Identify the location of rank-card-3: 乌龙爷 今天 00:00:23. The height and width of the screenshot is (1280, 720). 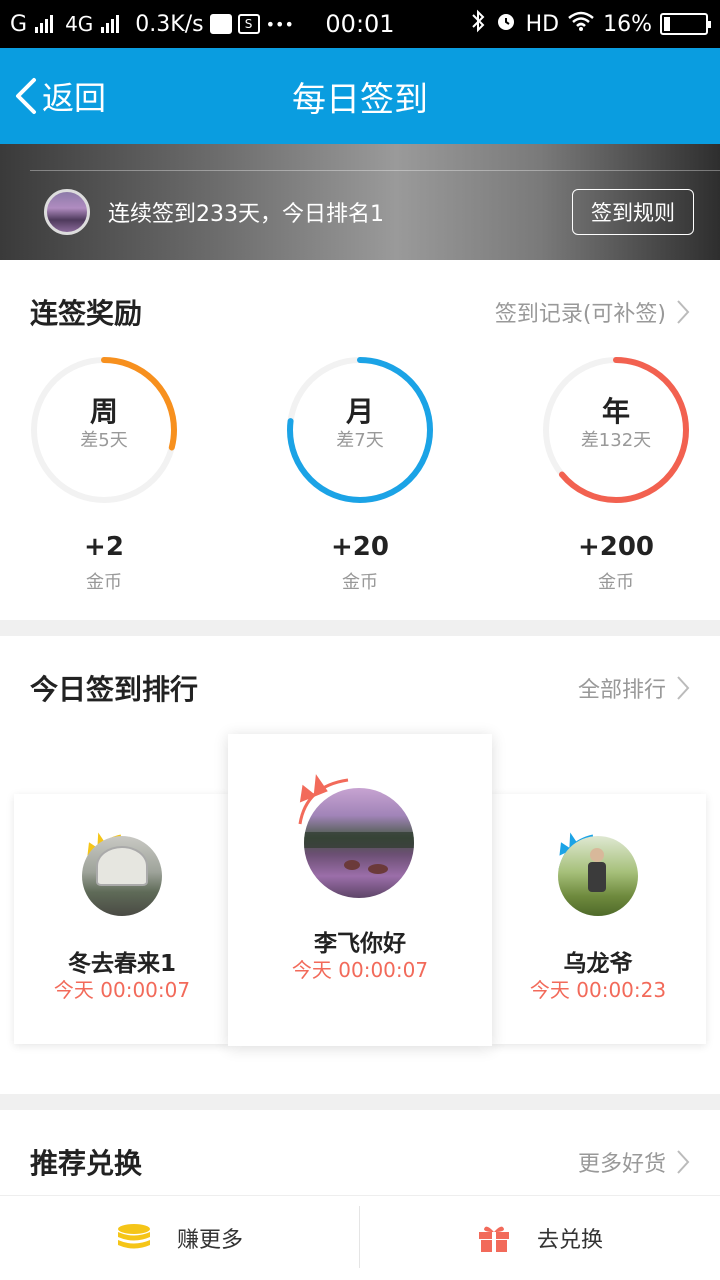
(598, 919).